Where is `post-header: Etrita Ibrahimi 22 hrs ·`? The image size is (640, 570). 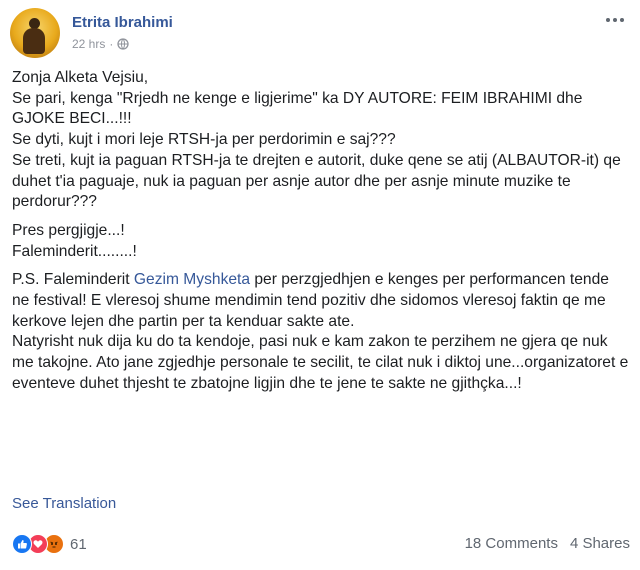
post-header: Etrita Ibrahimi 22 hrs · is located at coordinates (320, 34).